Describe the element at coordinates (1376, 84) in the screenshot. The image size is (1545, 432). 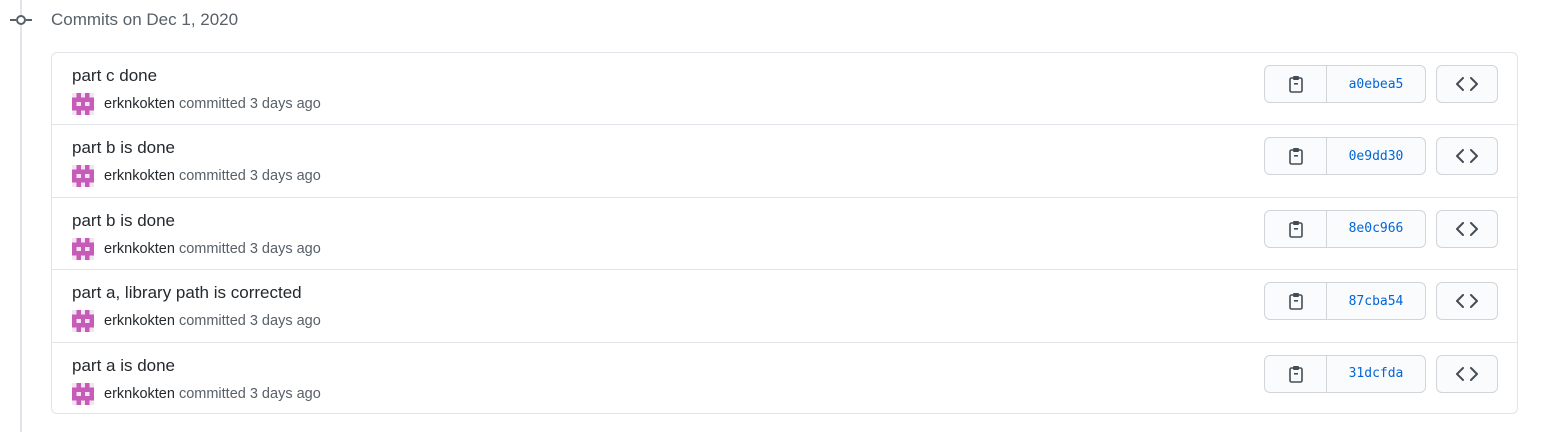
I see `commit-sha-link: a0ebea5` at that location.